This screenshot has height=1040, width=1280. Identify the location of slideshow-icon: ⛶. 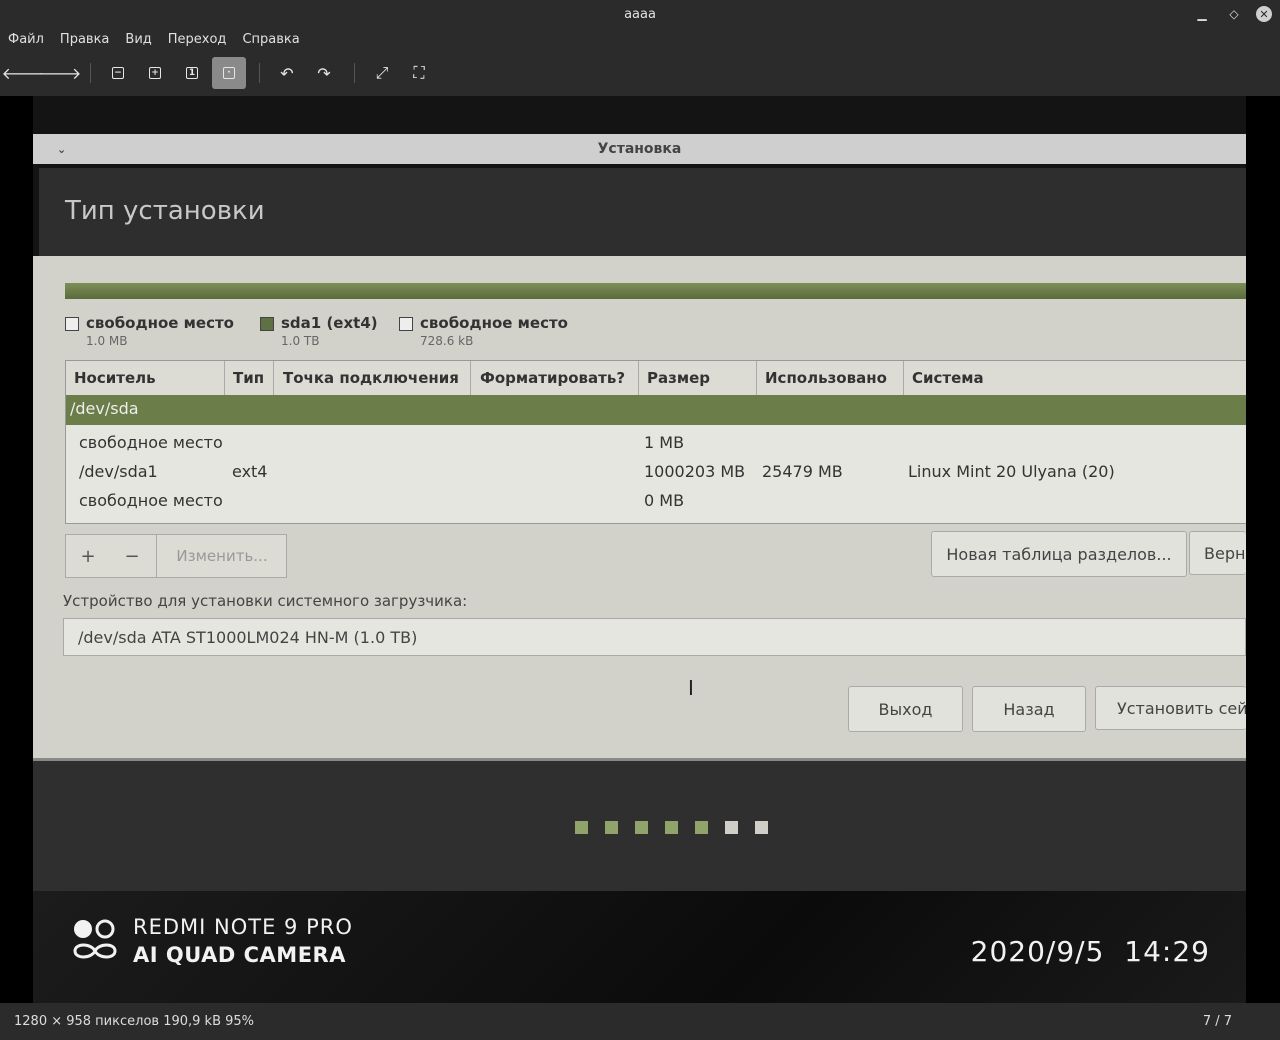
(419, 73).